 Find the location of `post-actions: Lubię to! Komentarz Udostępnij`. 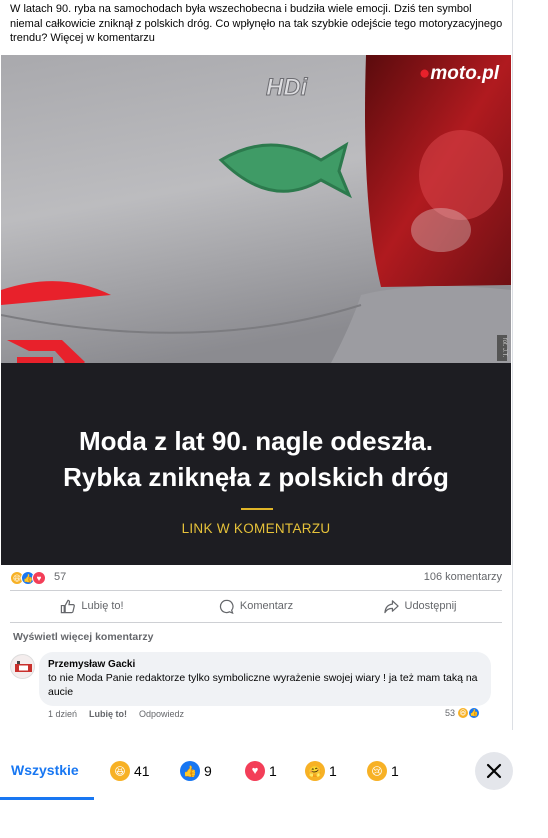

post-actions: Lubię to! Komentarz Udostępnij is located at coordinates (256, 606).